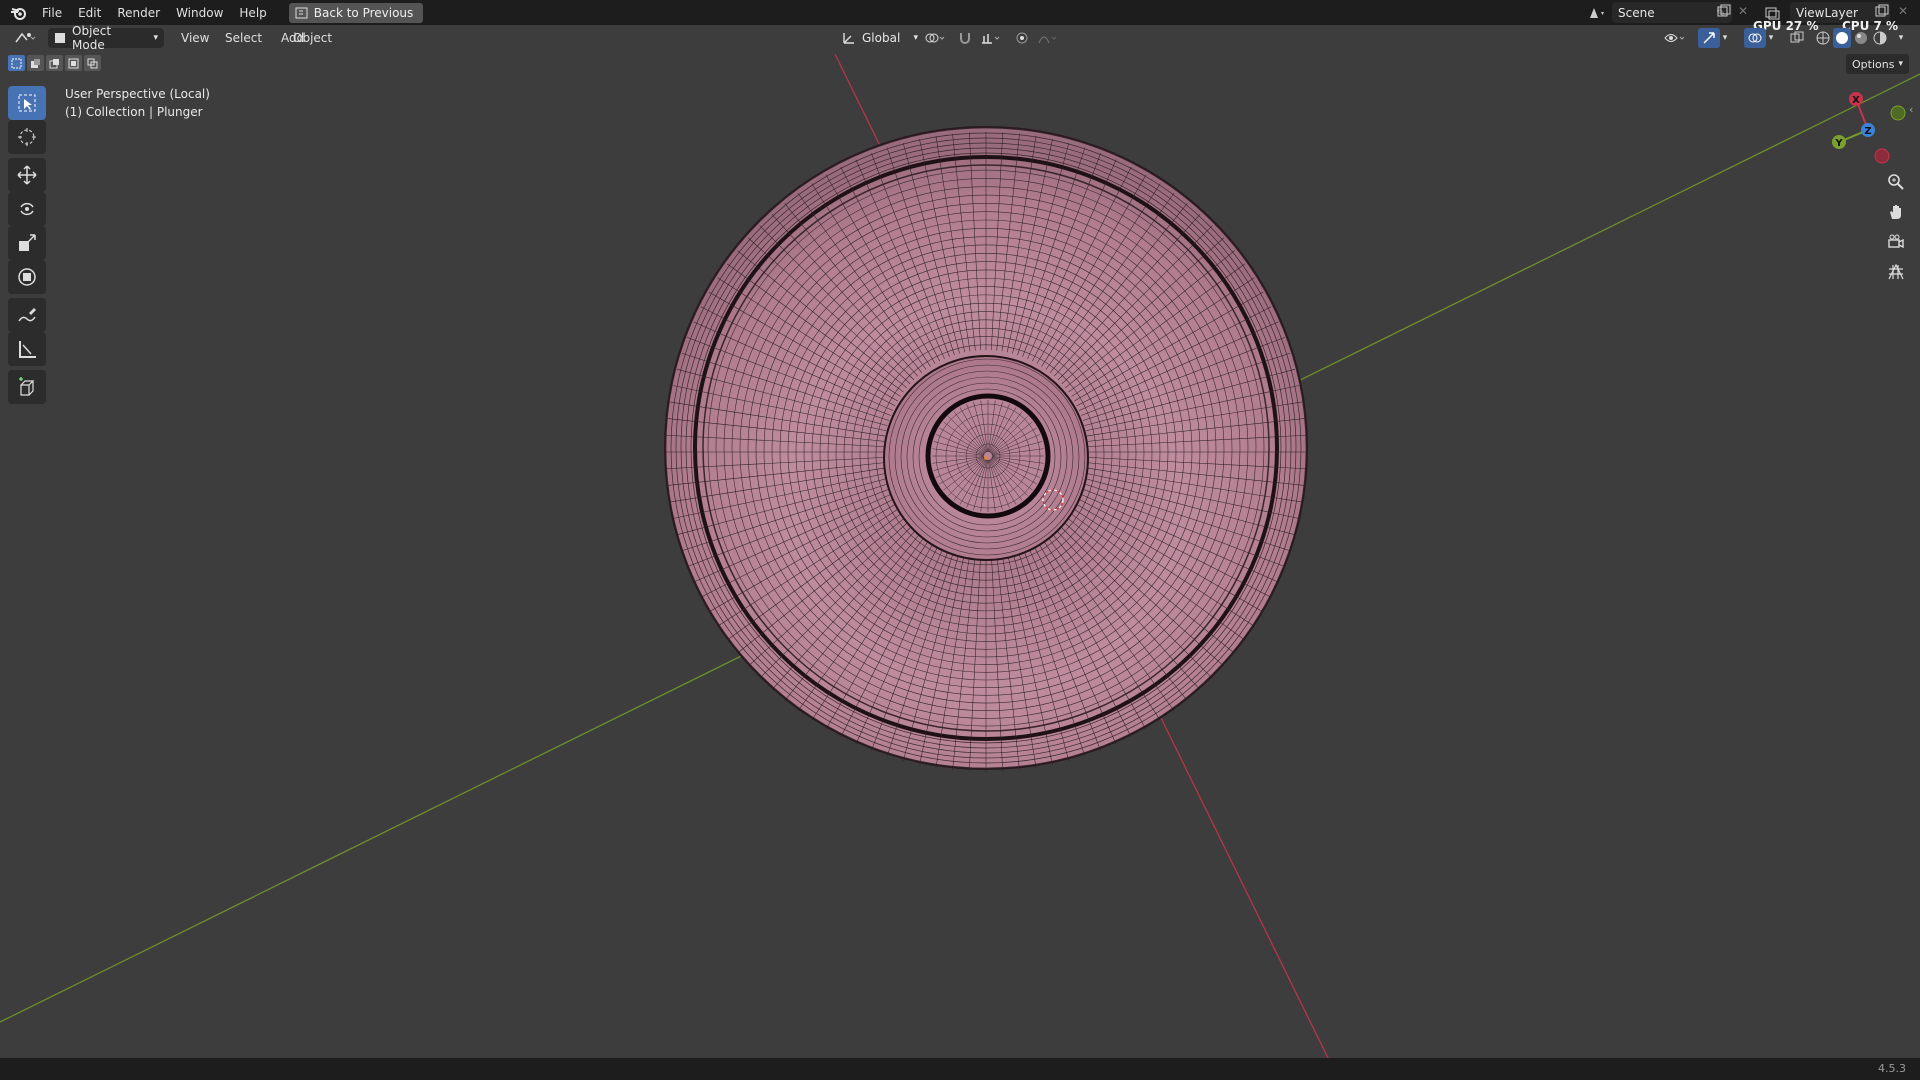 This screenshot has width=1920, height=1080. What do you see at coordinates (1861, 38) in the screenshot?
I see `material-shading-icon` at bounding box center [1861, 38].